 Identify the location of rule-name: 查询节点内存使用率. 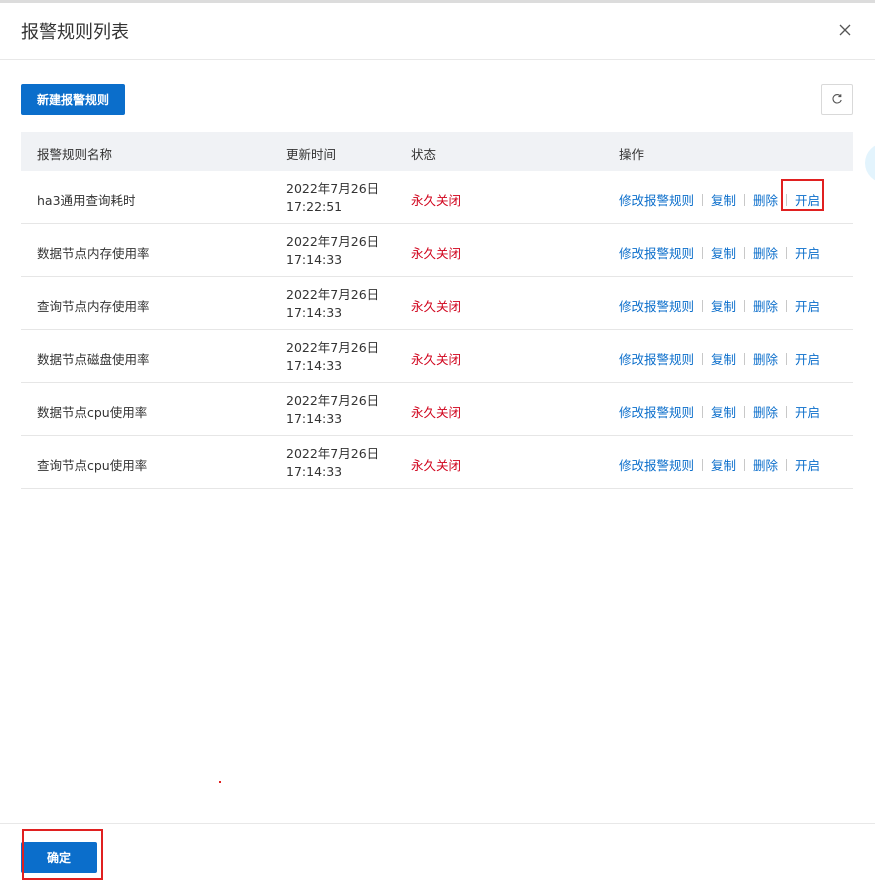
(93, 306).